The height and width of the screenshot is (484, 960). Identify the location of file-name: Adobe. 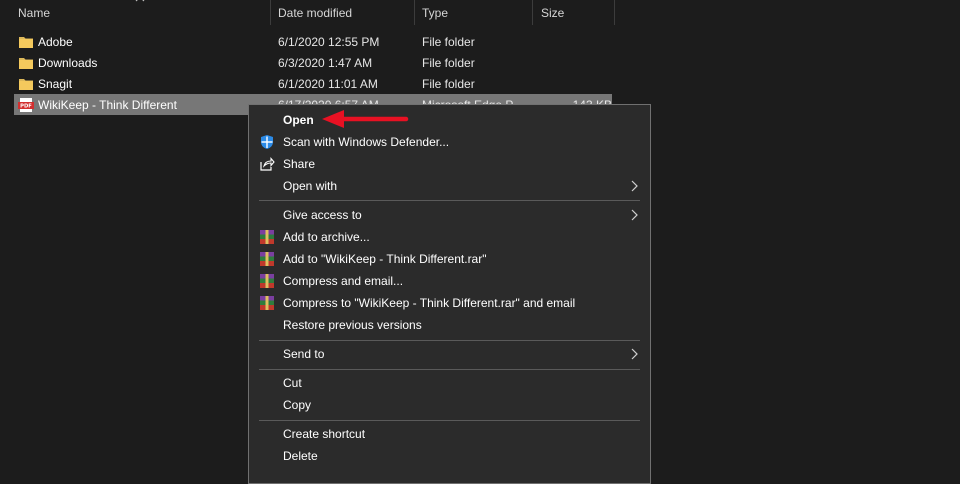
(55, 42).